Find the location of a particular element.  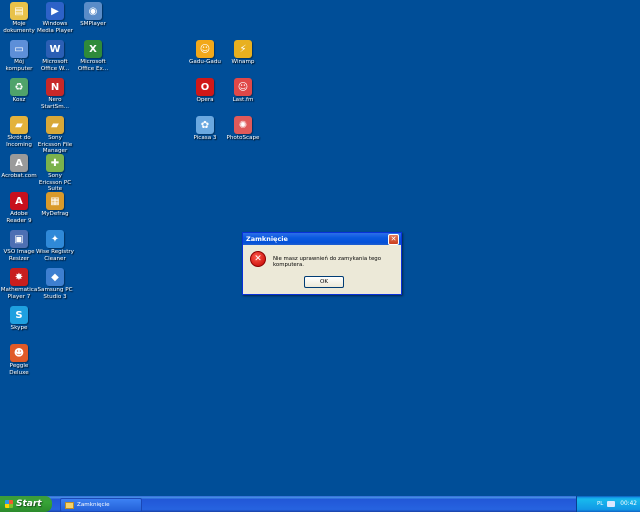

desktop-icon-label: Wise Registry Cleaner is located at coordinates (55, 255).